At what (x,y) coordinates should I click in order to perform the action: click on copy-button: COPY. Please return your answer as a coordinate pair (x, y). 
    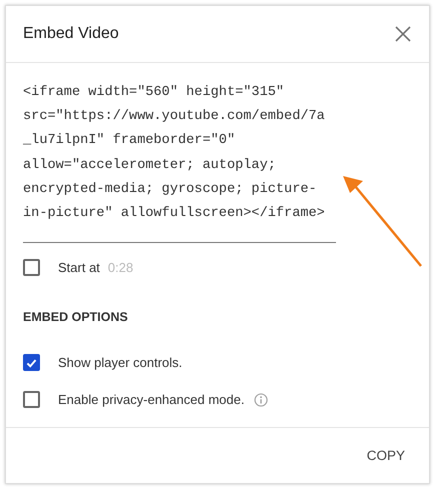
    Looking at the image, I should click on (385, 455).